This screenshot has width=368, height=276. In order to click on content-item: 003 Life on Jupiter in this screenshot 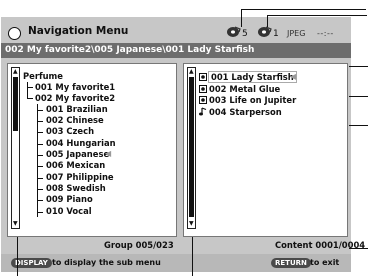, I will do `click(252, 100)`.